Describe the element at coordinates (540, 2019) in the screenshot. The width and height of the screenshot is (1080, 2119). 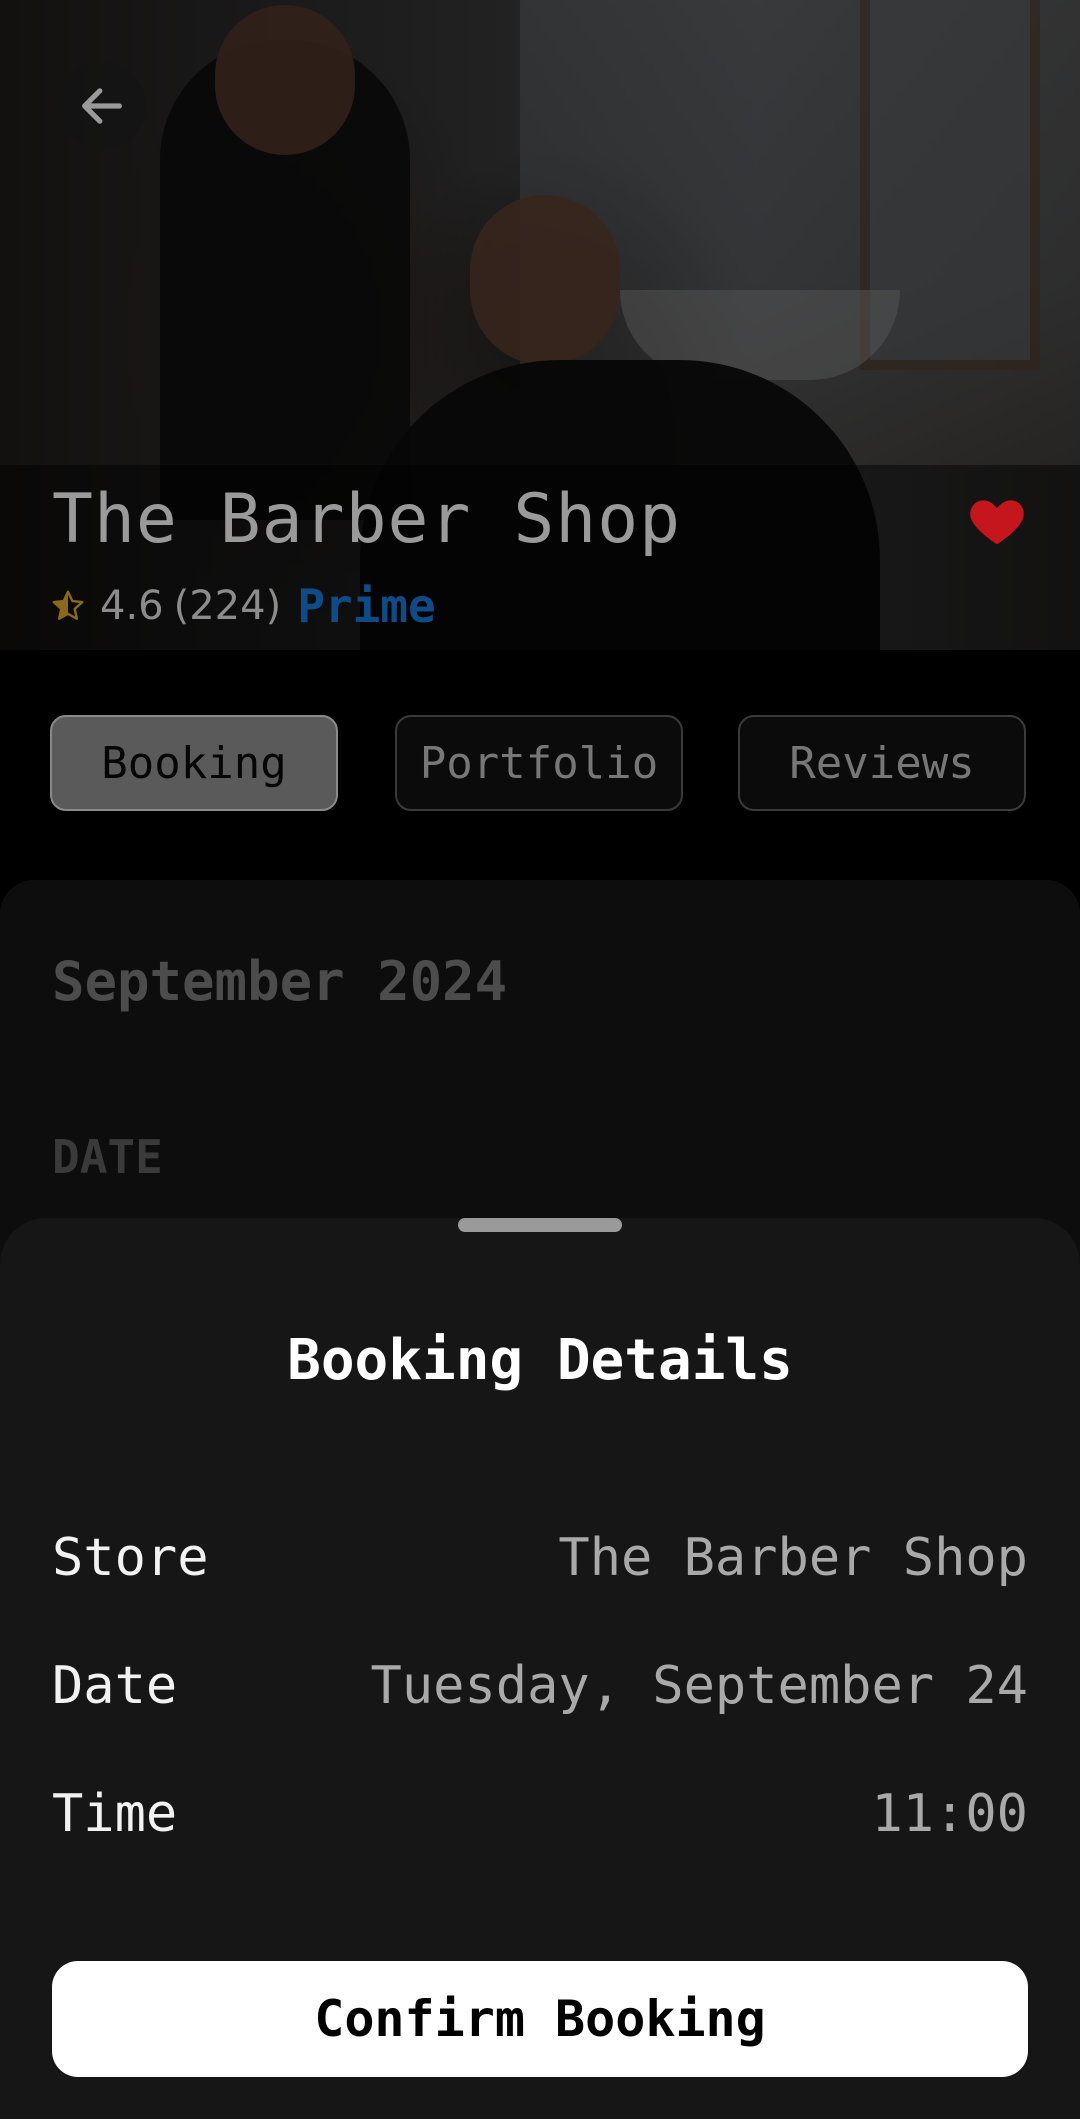
I see `confirm-booking-button: Confirm Booking` at that location.